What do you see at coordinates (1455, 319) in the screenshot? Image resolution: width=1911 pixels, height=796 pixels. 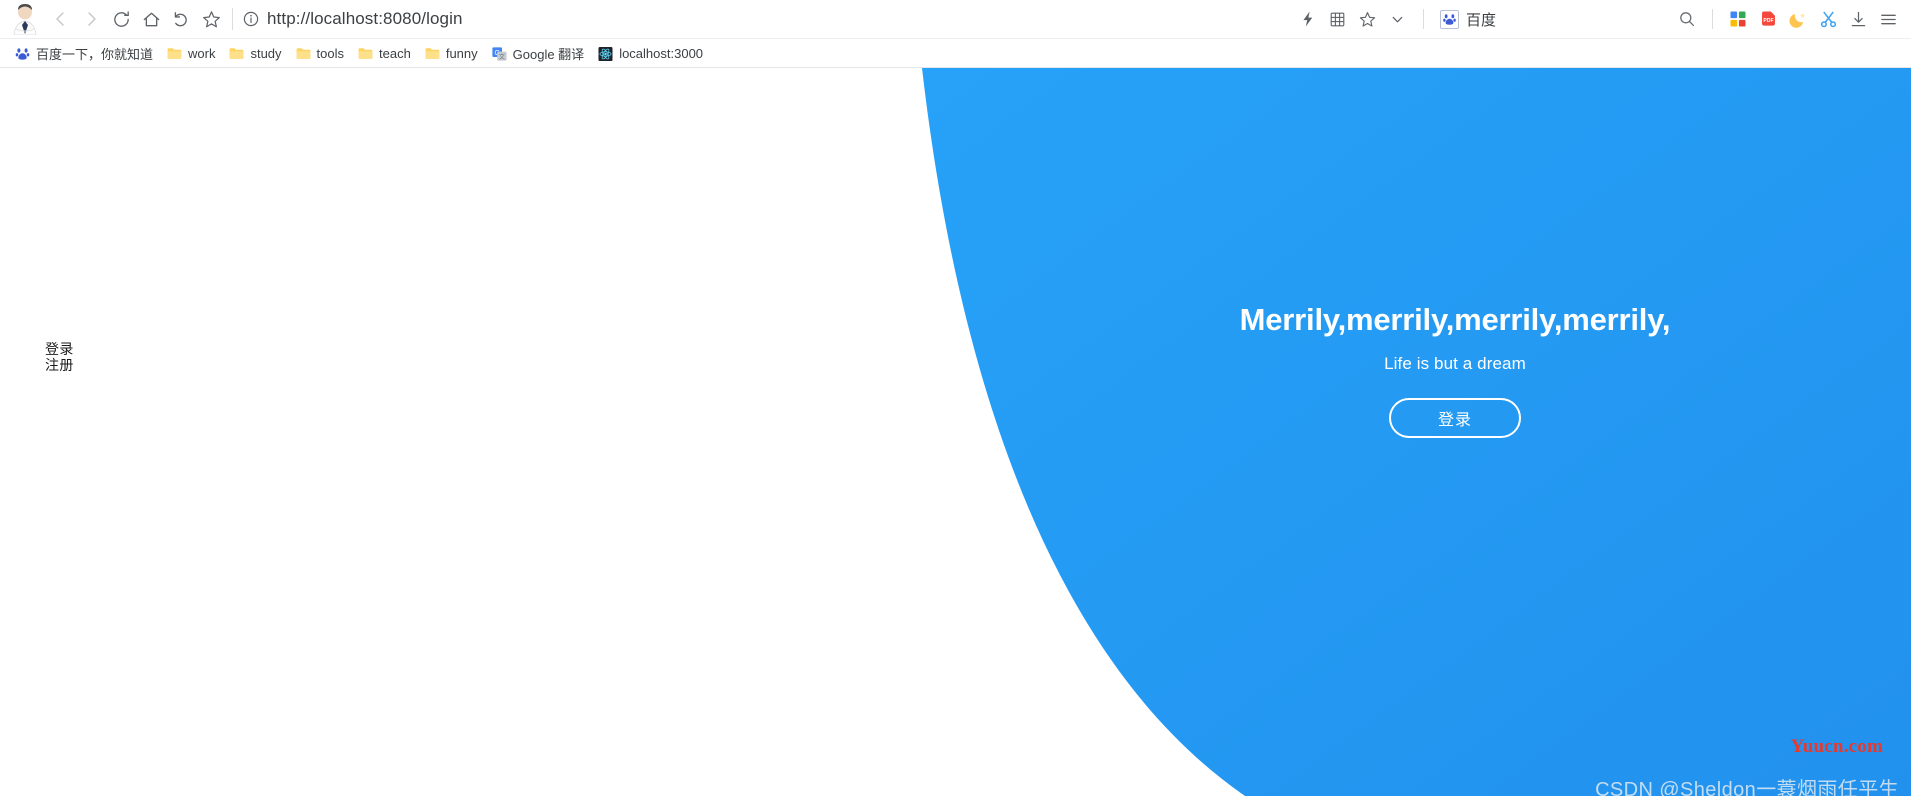 I see `hero-title: Merrily,merrily,merrily,merrily,` at bounding box center [1455, 319].